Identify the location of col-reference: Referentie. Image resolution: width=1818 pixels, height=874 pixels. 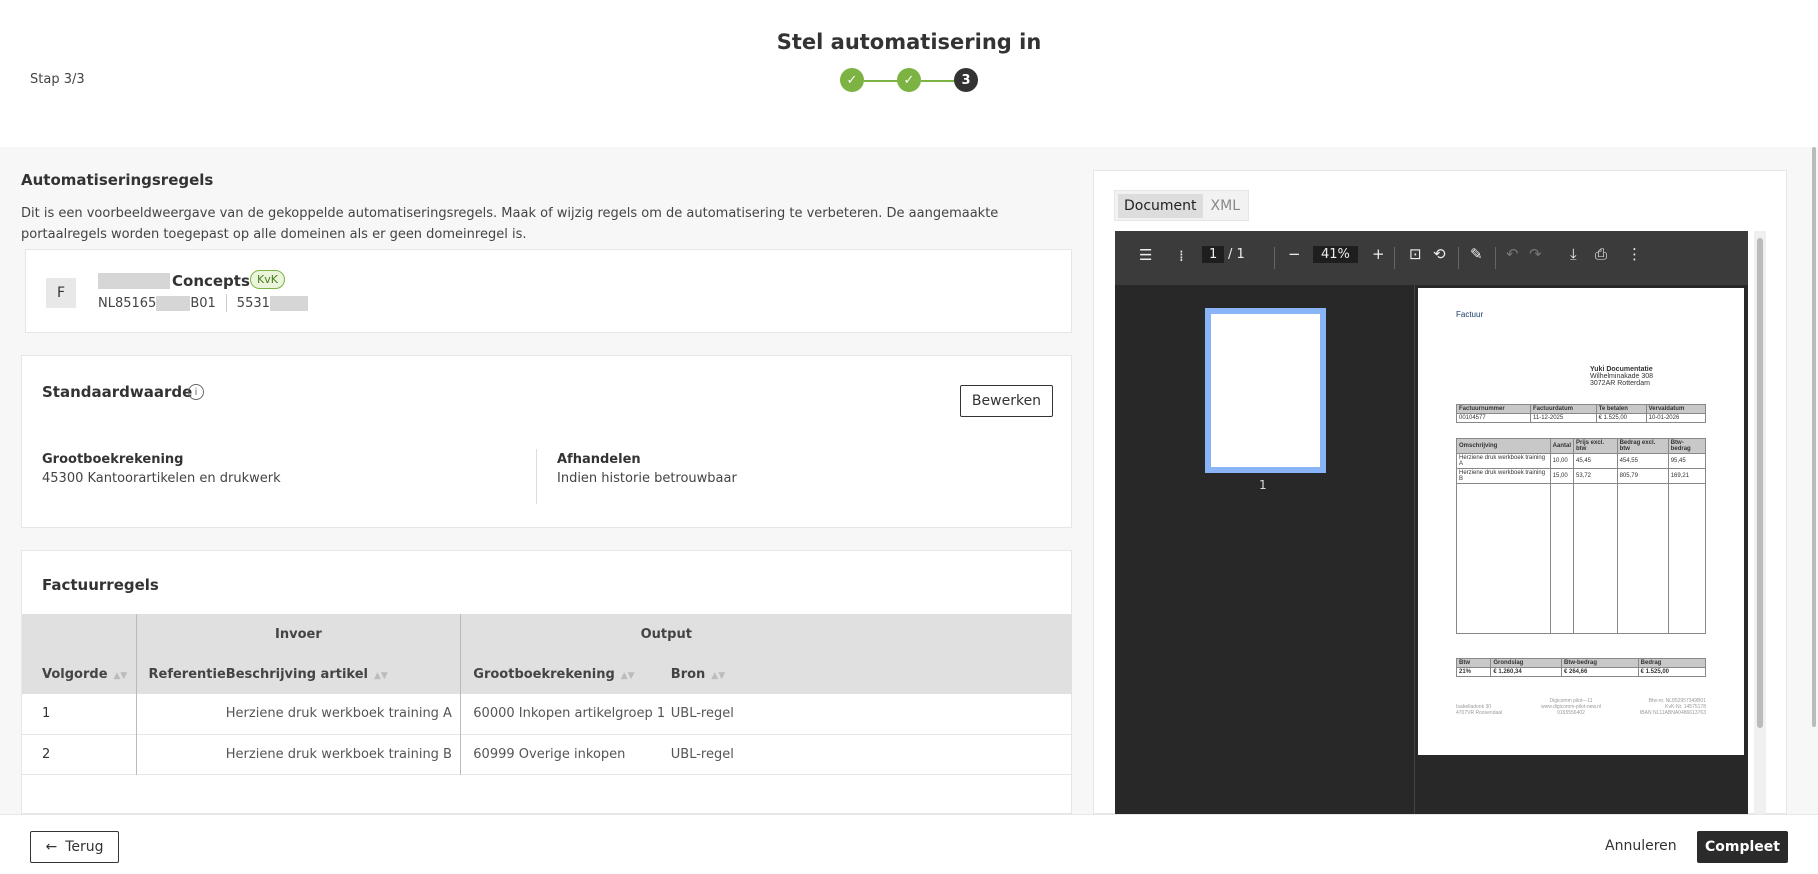
(180, 674).